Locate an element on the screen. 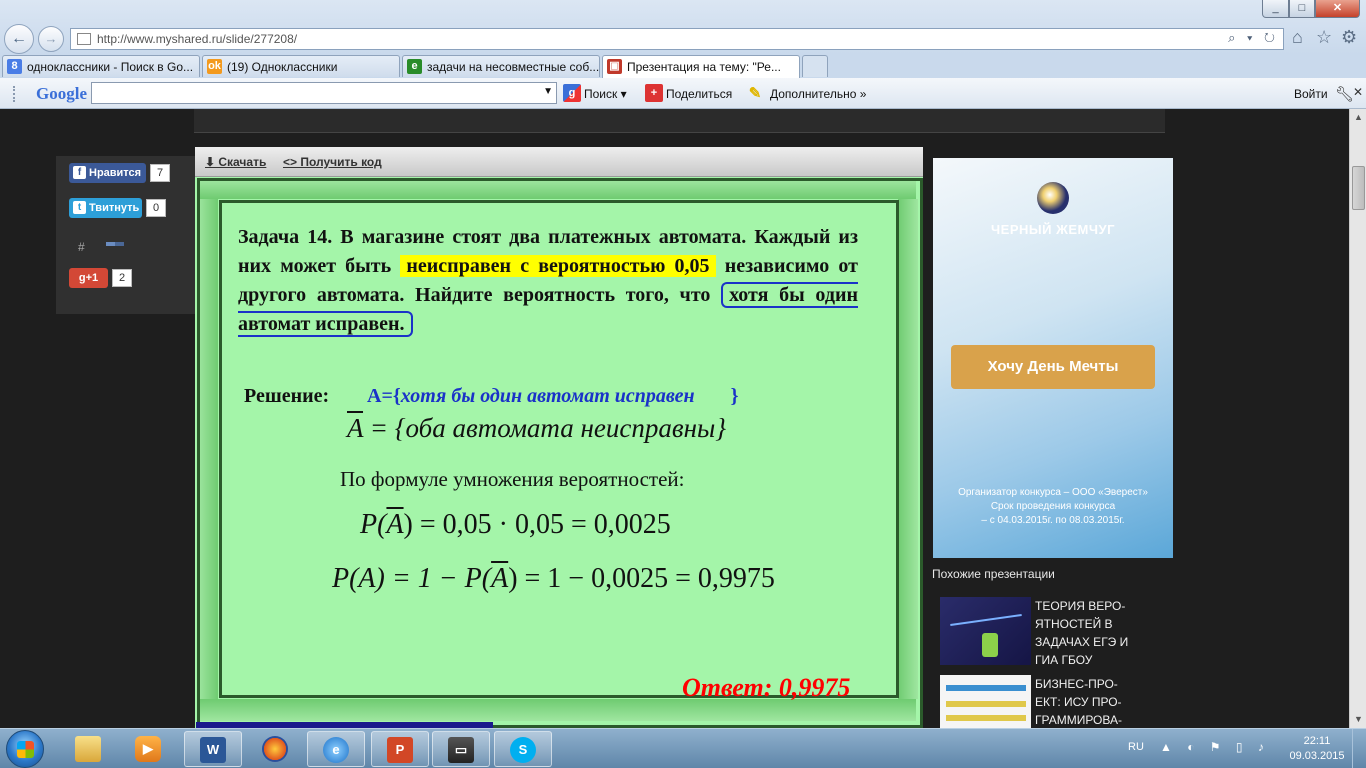 The height and width of the screenshot is (768, 1366). wrench-icon: 🔧︎ is located at coordinates (1344, 94).